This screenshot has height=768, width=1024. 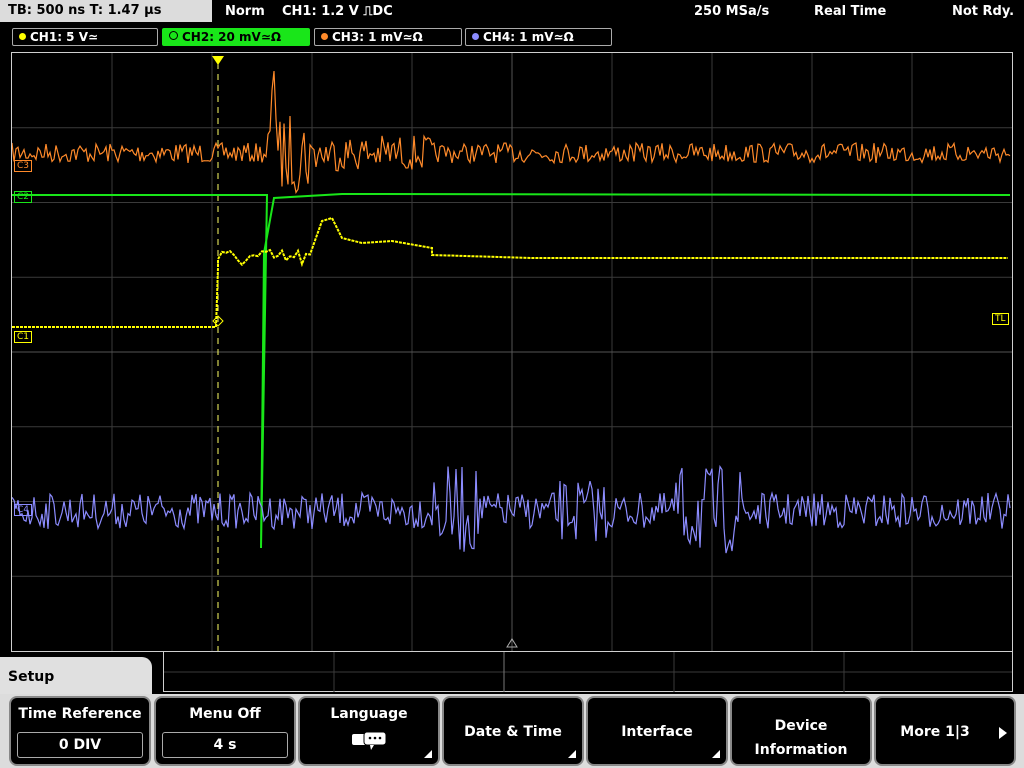 What do you see at coordinates (225, 731) in the screenshot?
I see `menu-off-softkey: Menu Off 4 s` at bounding box center [225, 731].